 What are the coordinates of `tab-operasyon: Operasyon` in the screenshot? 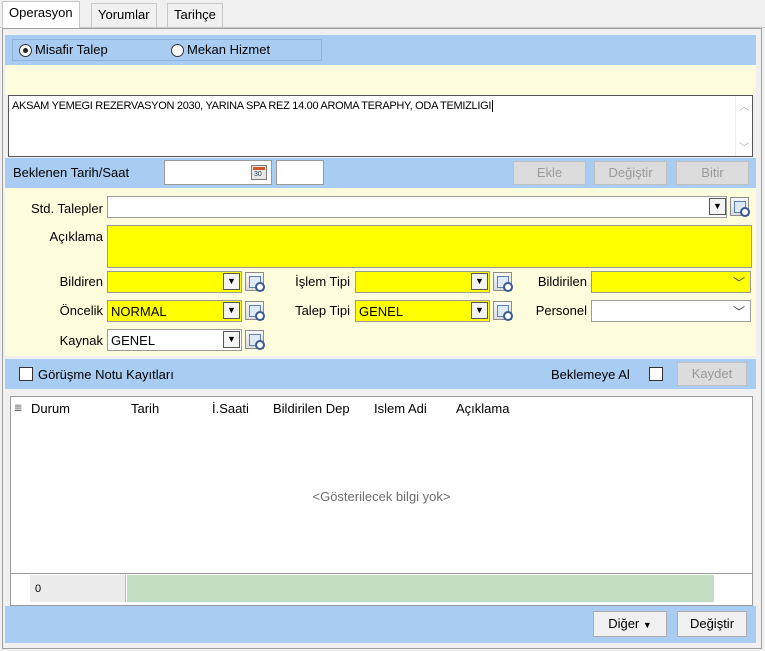 It's located at (41, 14).